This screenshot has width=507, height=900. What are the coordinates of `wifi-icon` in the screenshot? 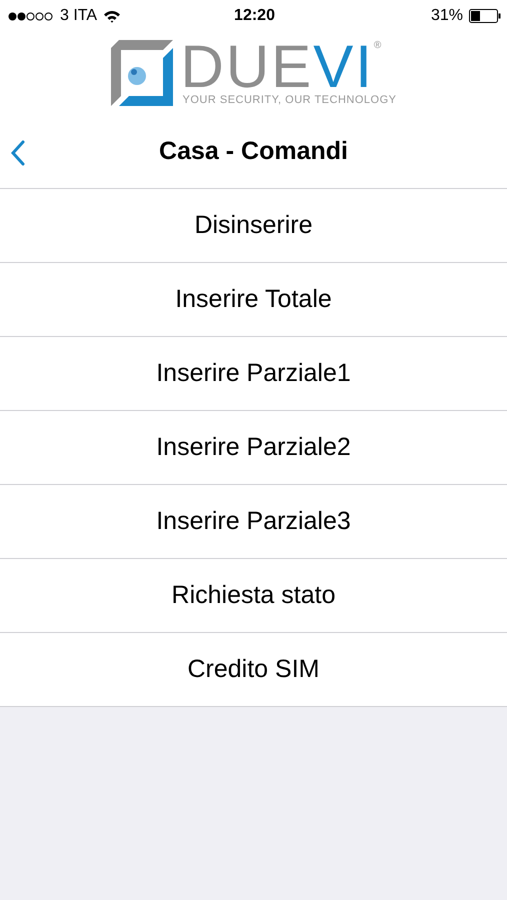 It's located at (112, 16).